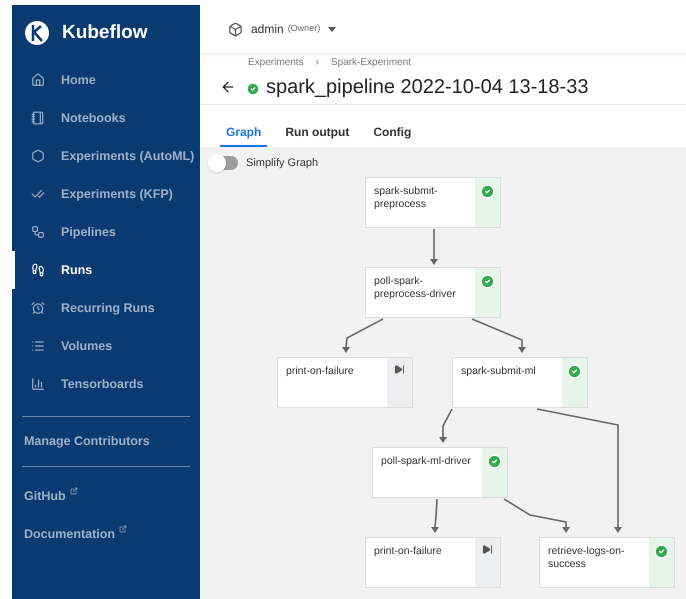  What do you see at coordinates (392, 135) in the screenshot?
I see `tab: Config` at bounding box center [392, 135].